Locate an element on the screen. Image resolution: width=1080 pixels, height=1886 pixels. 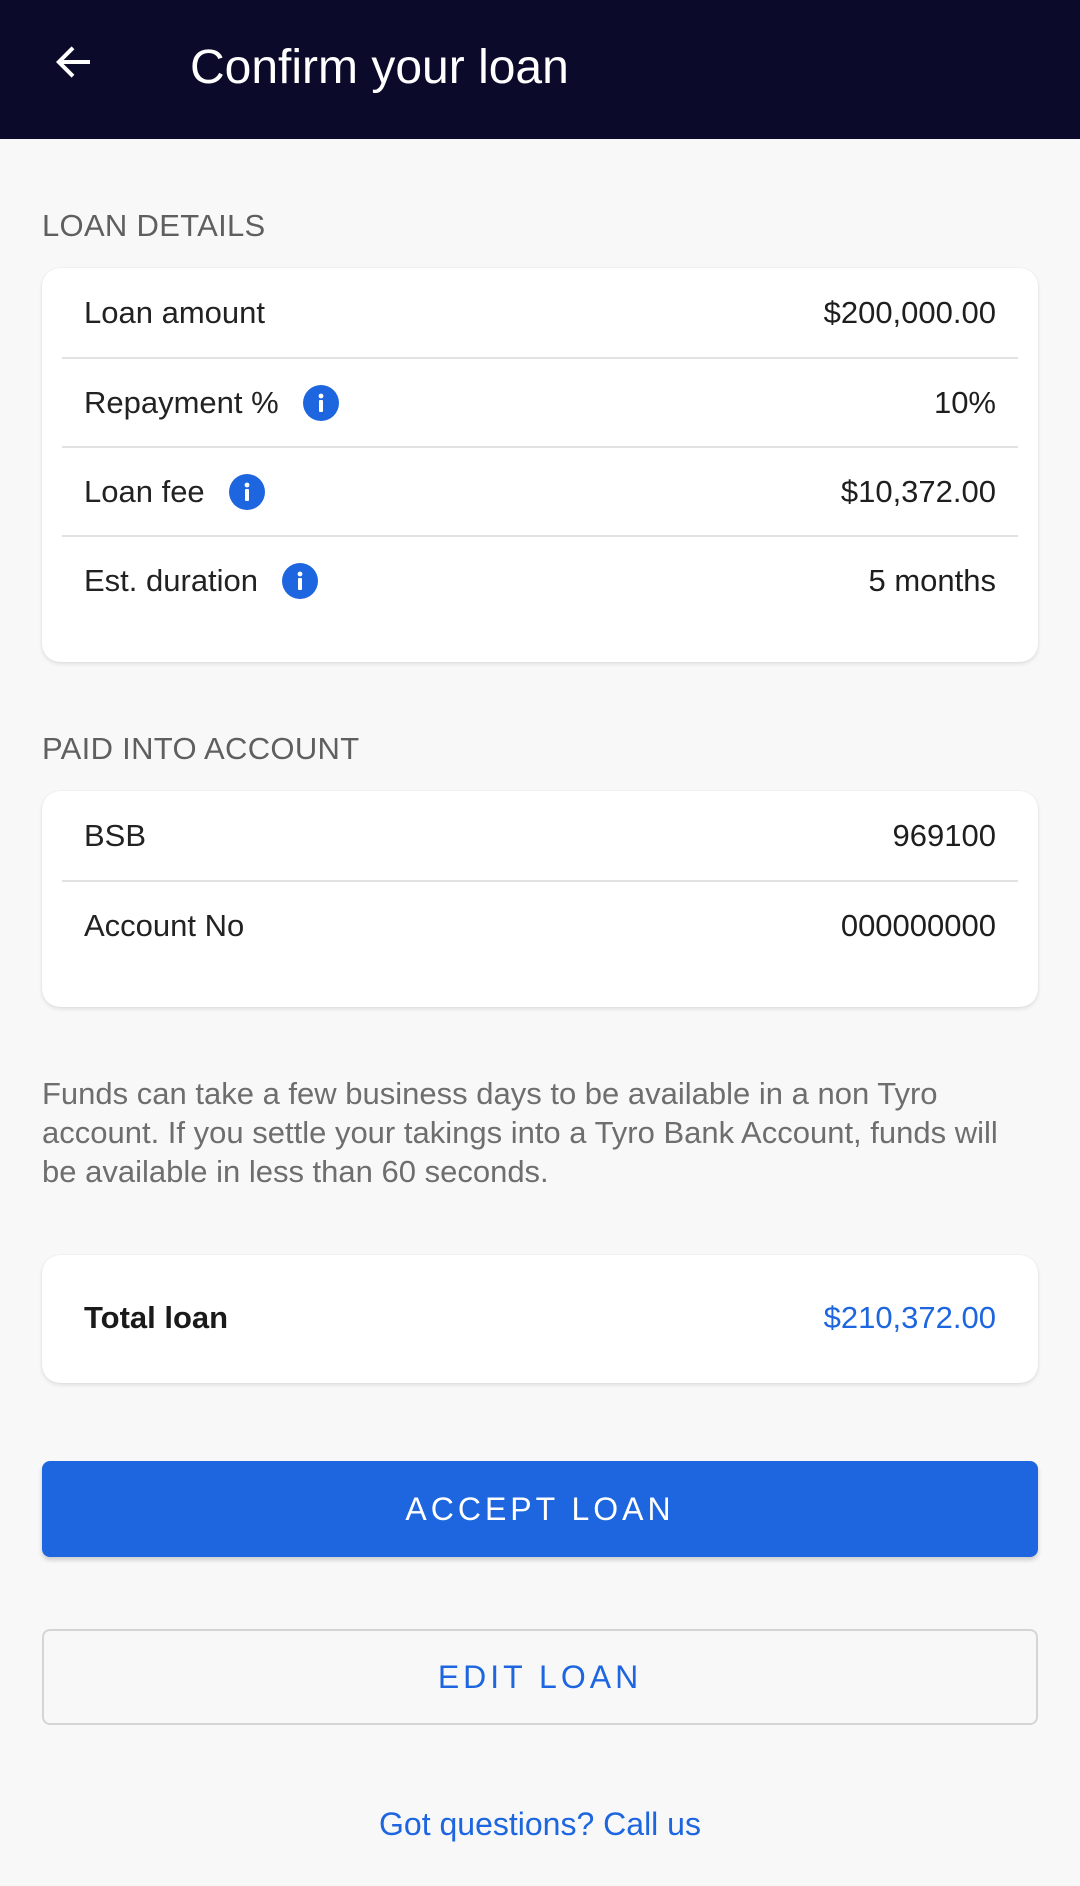
repayment-value: 10% is located at coordinates (964, 402).